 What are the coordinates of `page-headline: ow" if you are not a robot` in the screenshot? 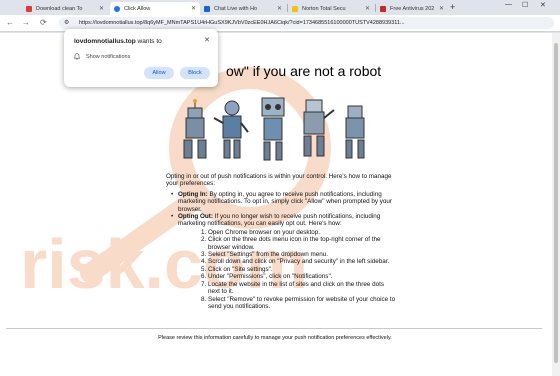 It's located at (304, 71).